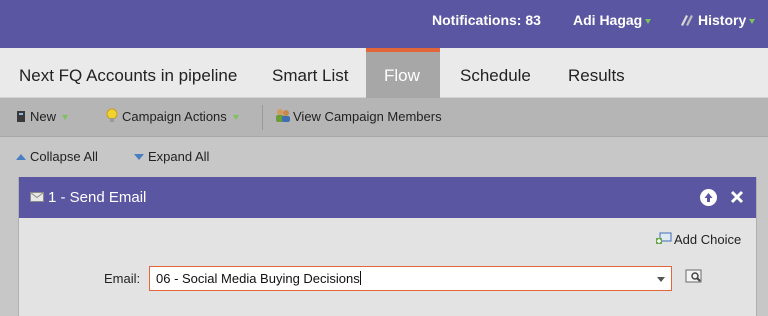  What do you see at coordinates (486, 20) in the screenshot?
I see `notifications-link: Notifications: 83` at bounding box center [486, 20].